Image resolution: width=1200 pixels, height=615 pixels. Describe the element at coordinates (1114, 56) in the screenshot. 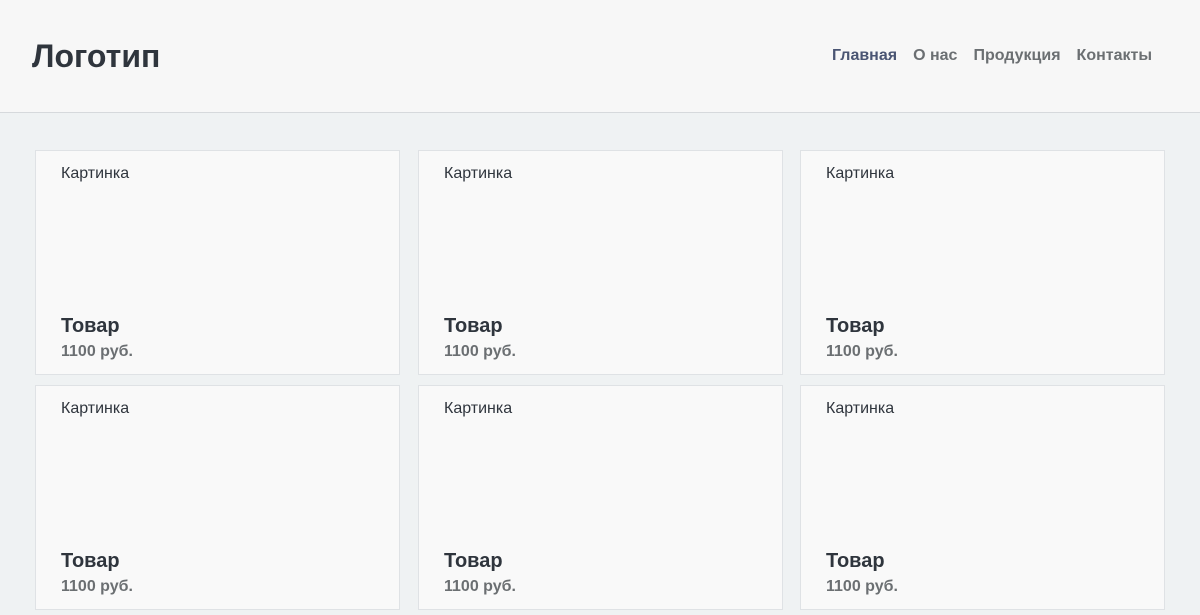

I see `nav-link-contacts: Контакты` at that location.